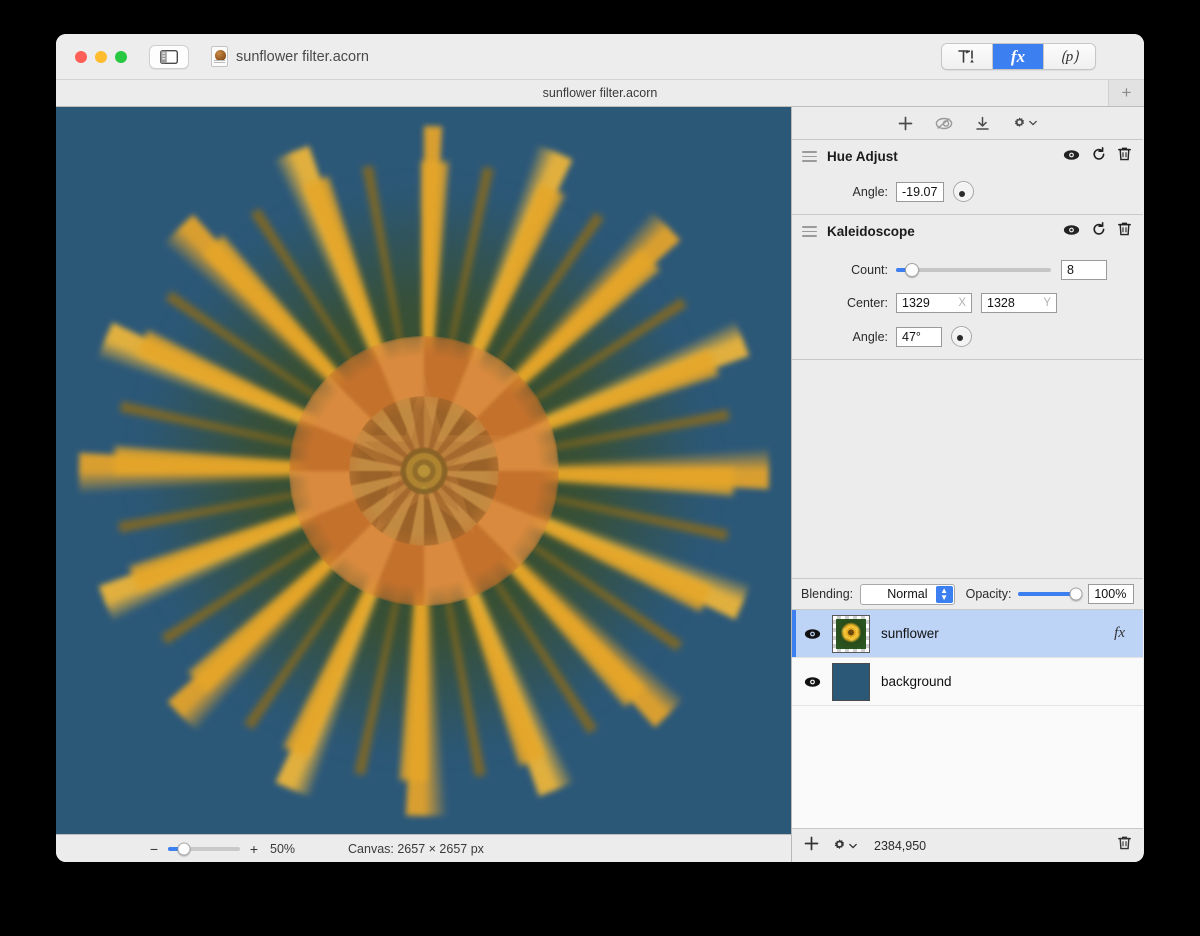 This screenshot has height=936, width=1200. What do you see at coordinates (910, 633) in the screenshot?
I see `layer-name-label: sunflower` at bounding box center [910, 633].